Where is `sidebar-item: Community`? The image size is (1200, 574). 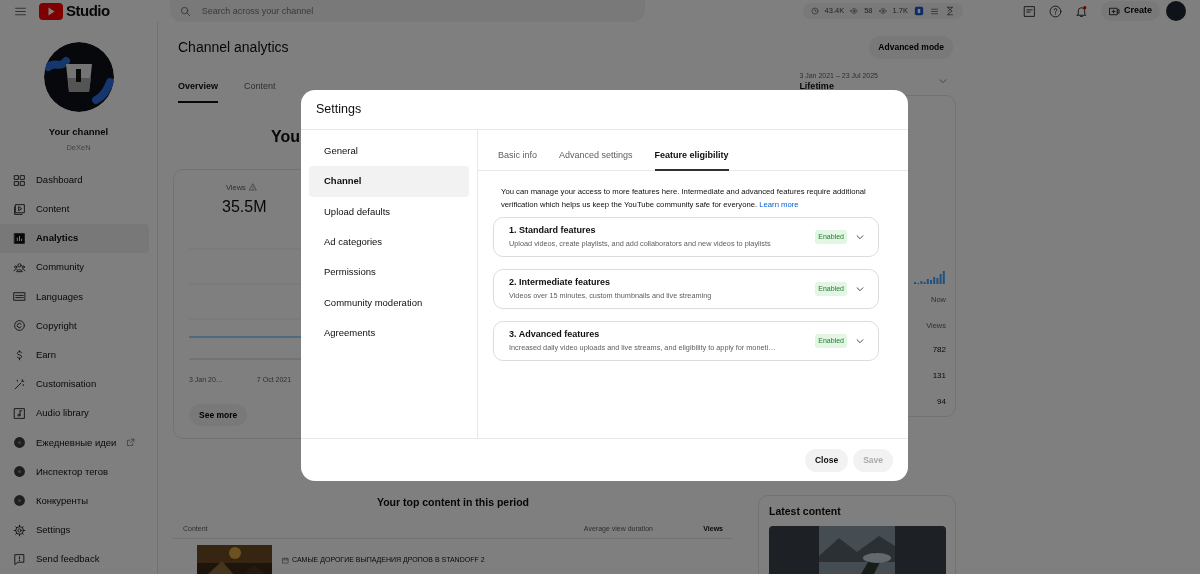 sidebar-item: Community is located at coordinates (74, 268).